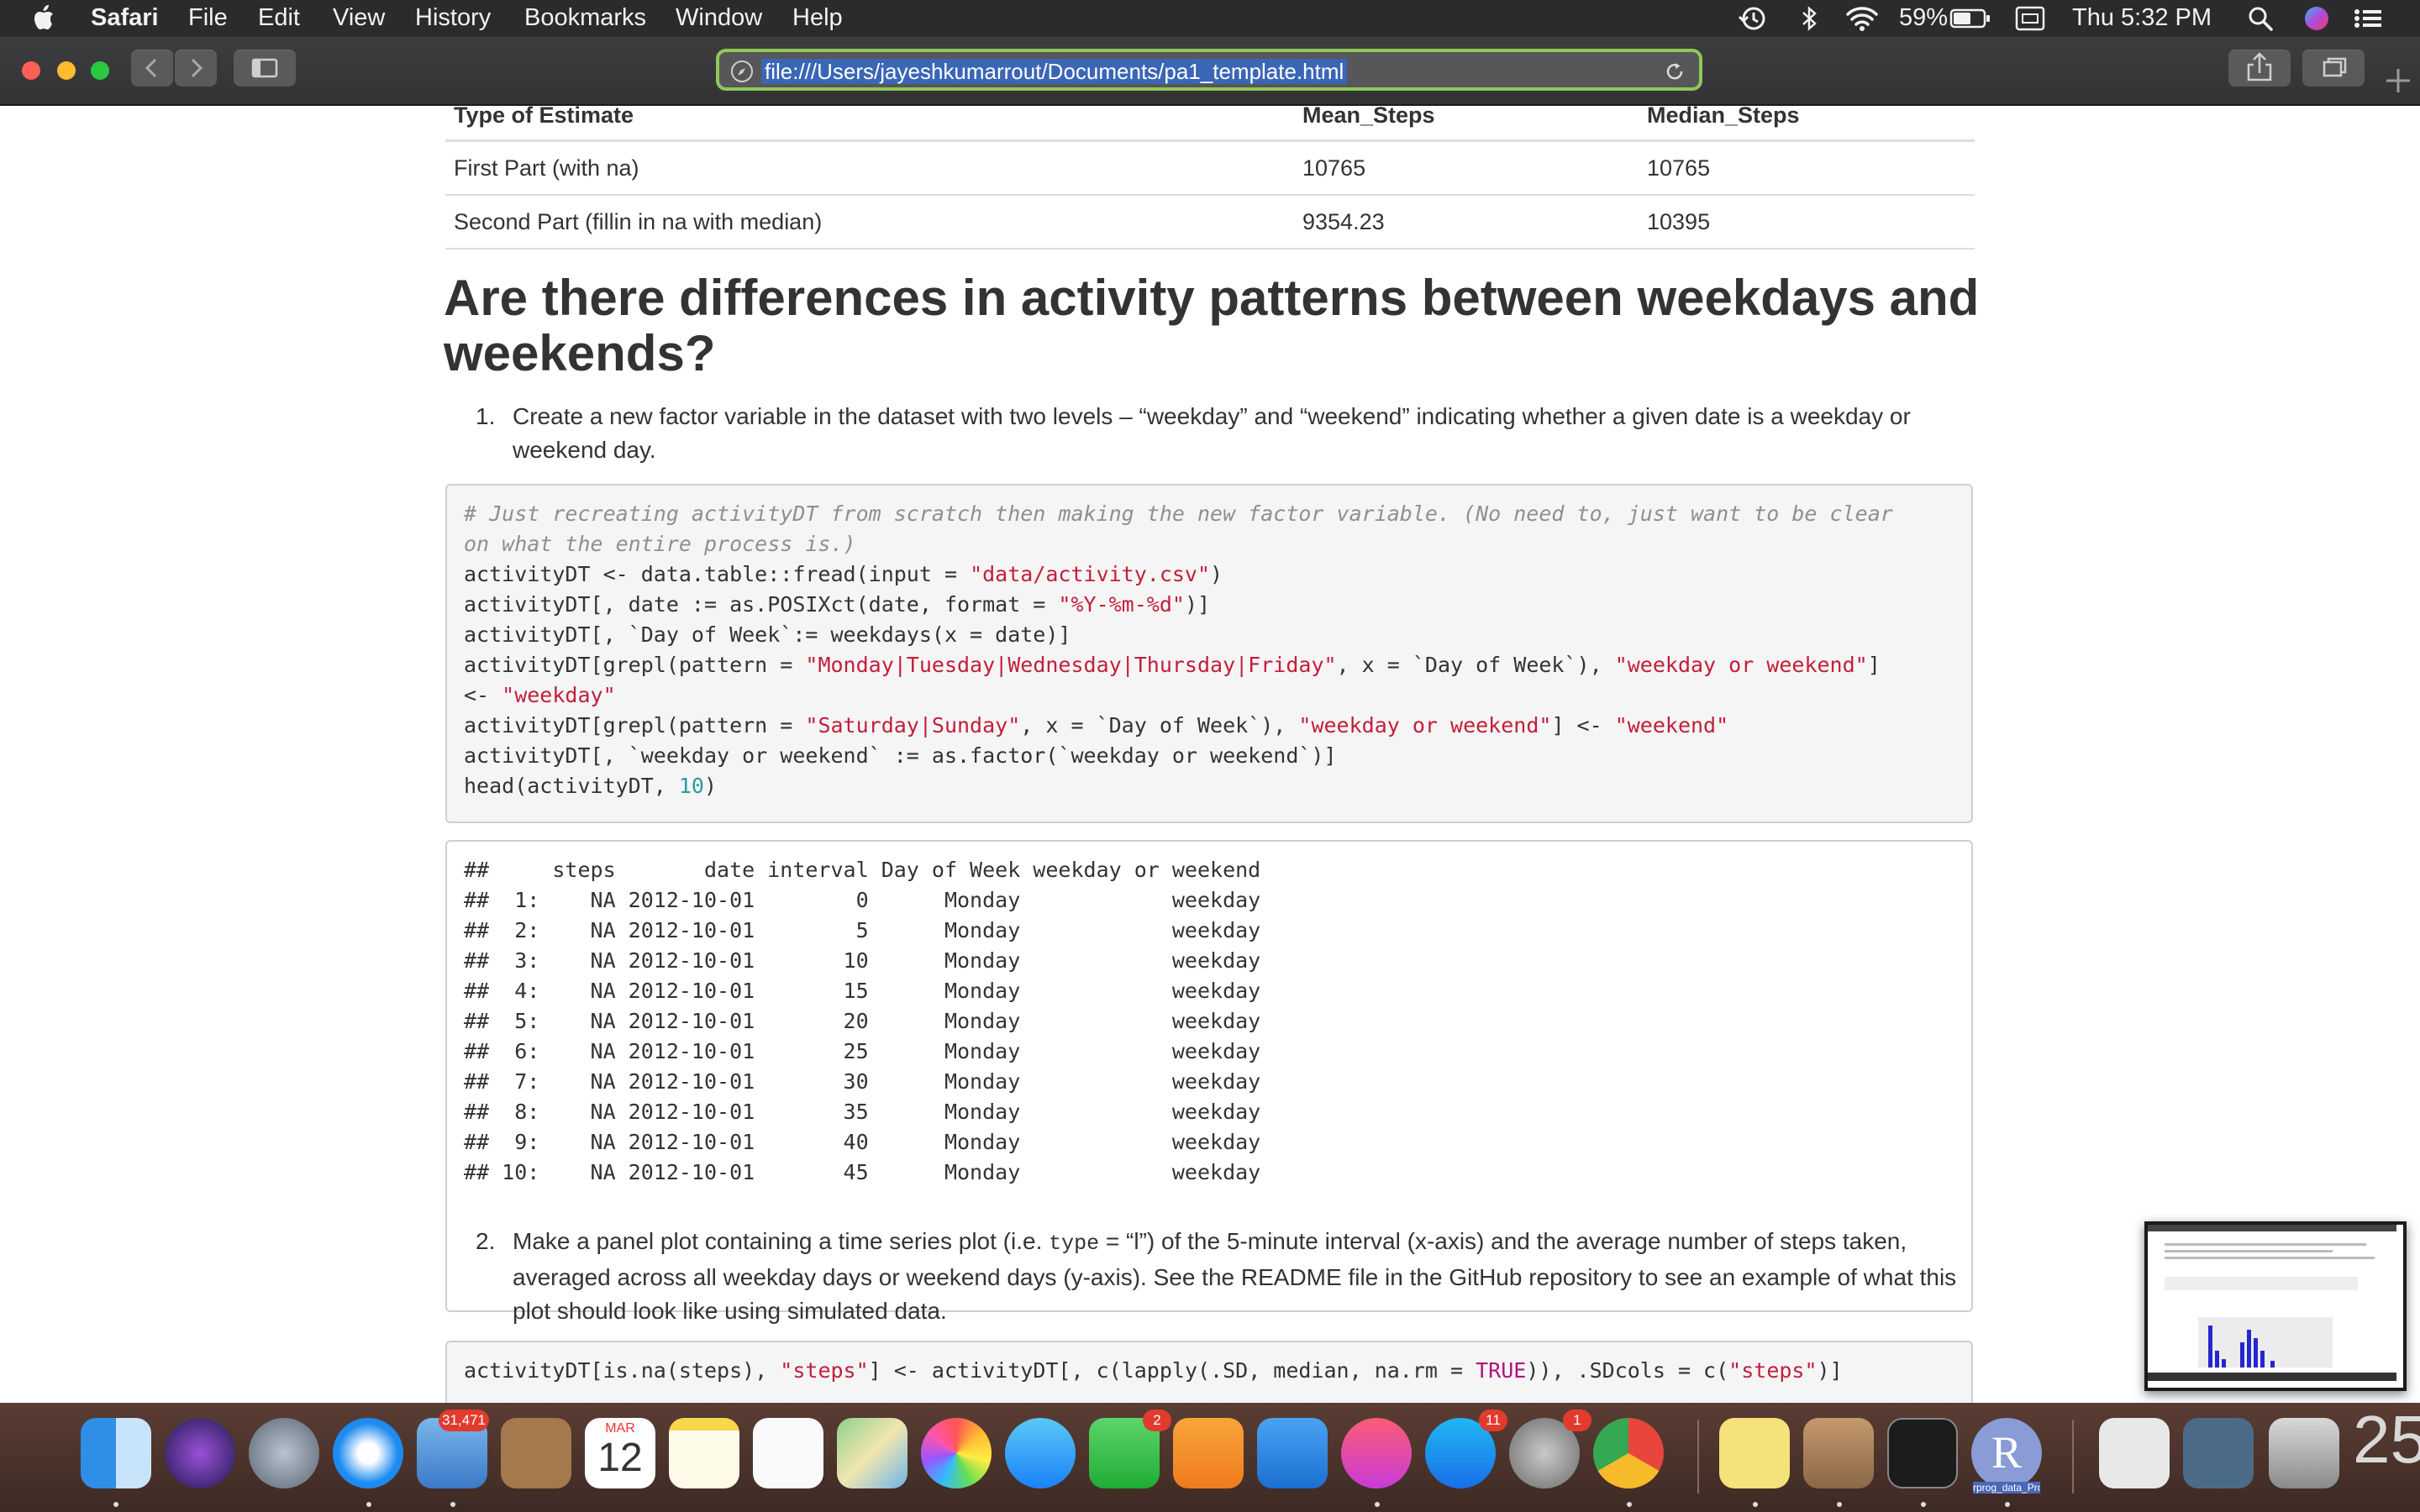 The height and width of the screenshot is (1512, 2420). Describe the element at coordinates (1671, 725) in the screenshot. I see `code-token: "weekend"` at that location.